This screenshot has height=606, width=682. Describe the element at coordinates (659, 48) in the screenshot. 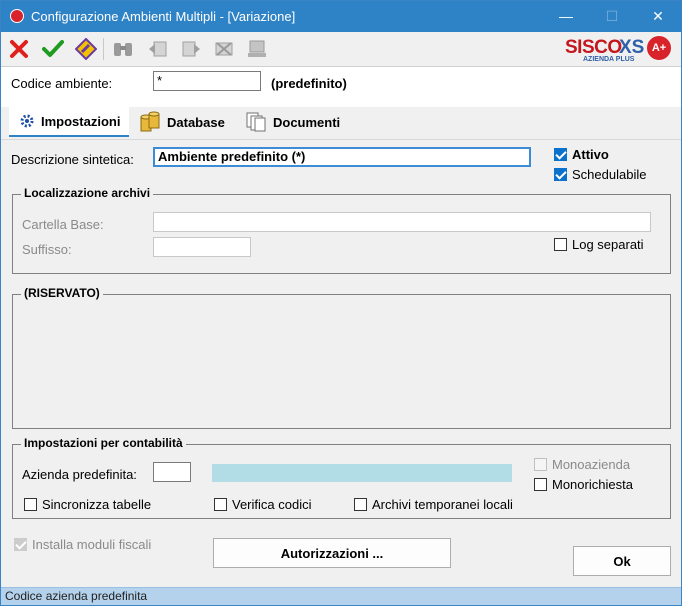

I see `logo-badge: A+` at that location.